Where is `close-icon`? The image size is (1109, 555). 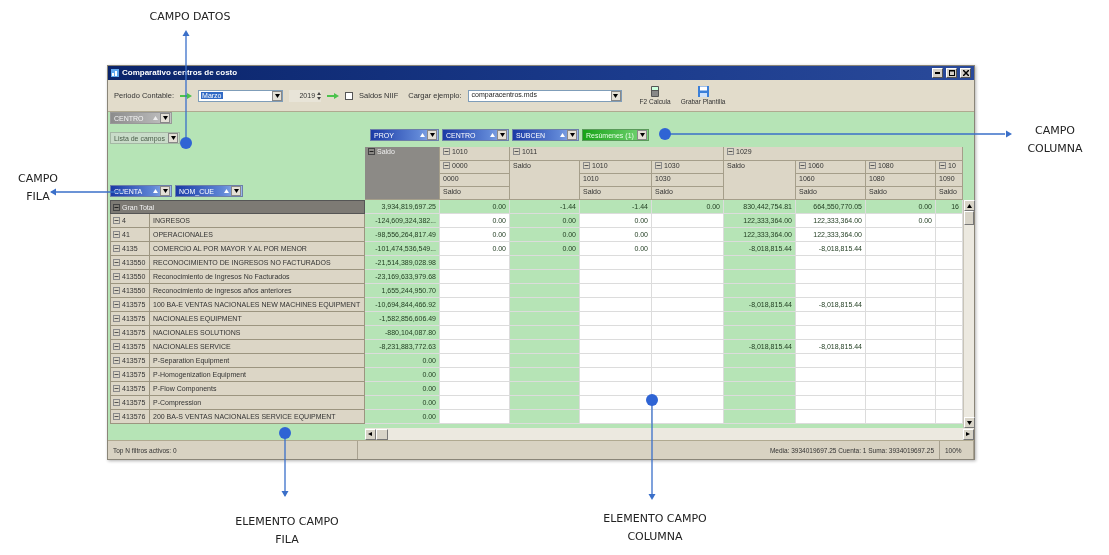 close-icon is located at coordinates (965, 72).